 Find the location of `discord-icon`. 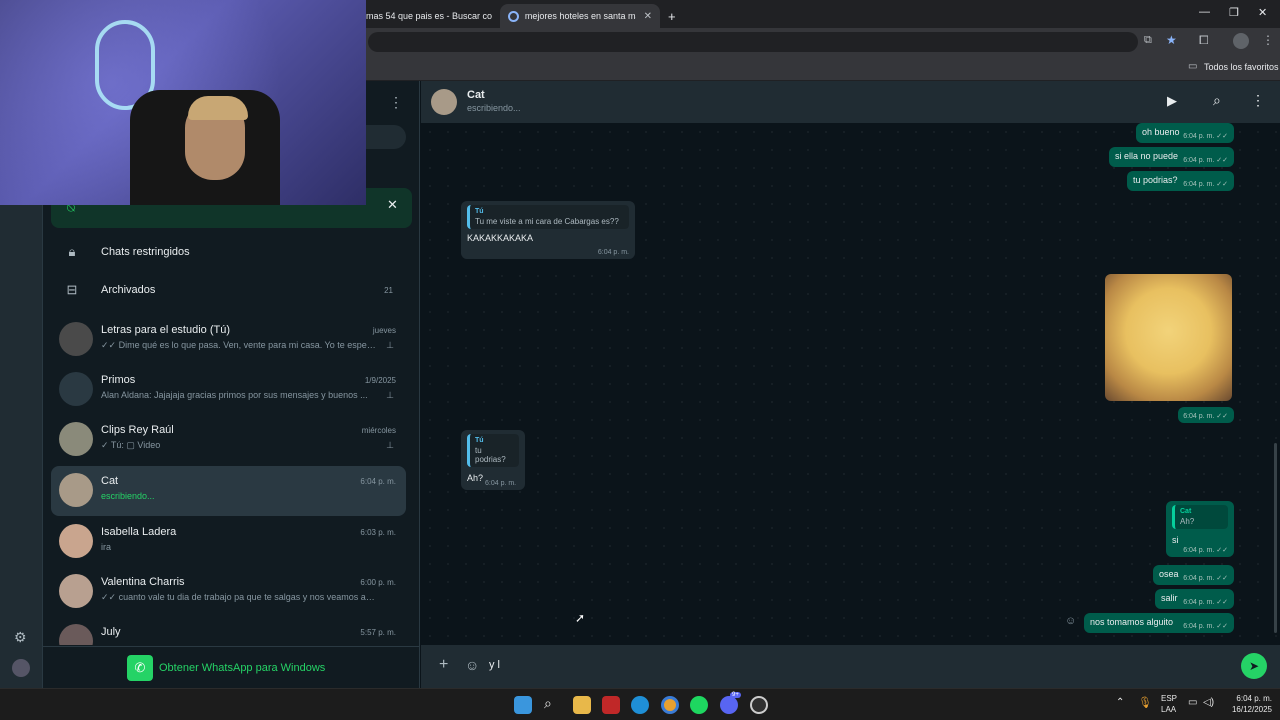

discord-icon is located at coordinates (729, 705).